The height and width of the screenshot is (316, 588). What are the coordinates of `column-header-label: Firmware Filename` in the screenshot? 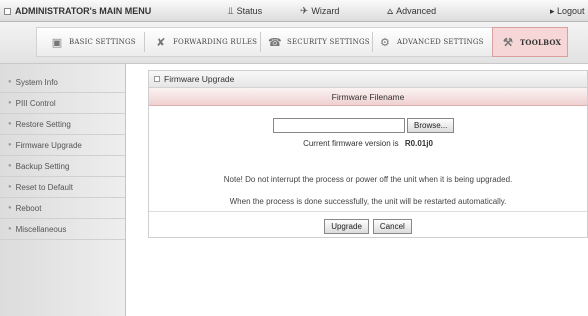 It's located at (368, 96).